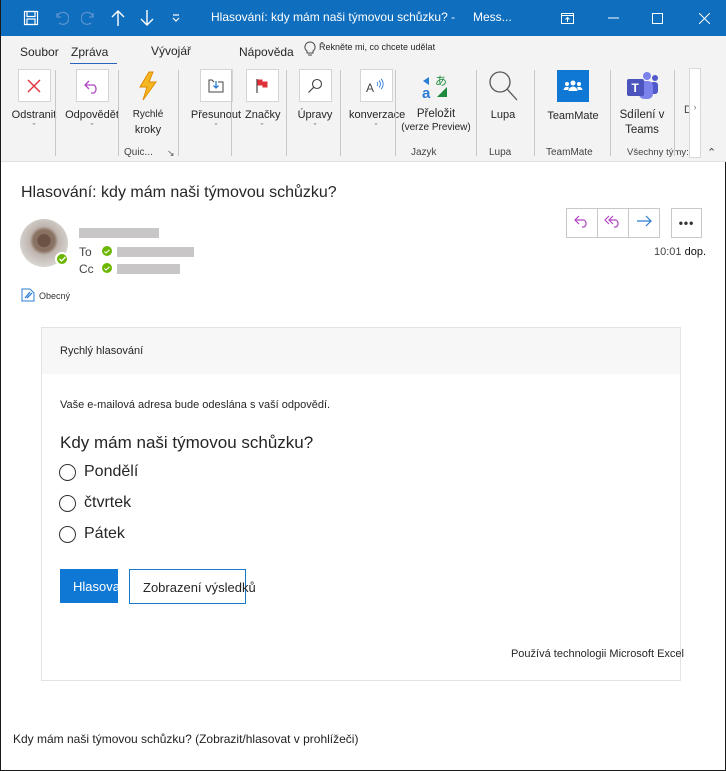 The height and width of the screenshot is (771, 726). I want to click on more-actions-button: •••, so click(686, 223).